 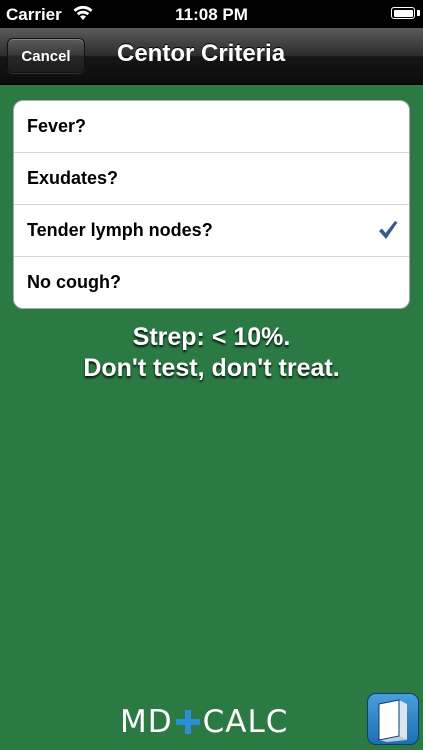 I want to click on criteria-row-exudates: Exudates?, so click(x=211, y=179).